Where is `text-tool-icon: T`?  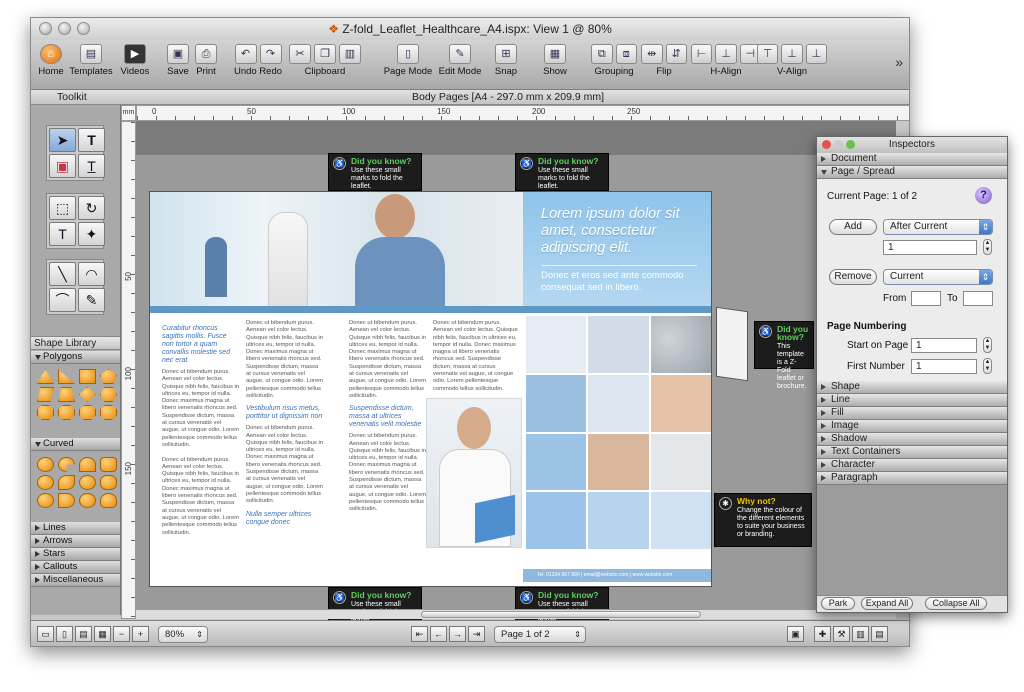
text-tool-icon: T is located at coordinates (91, 140).